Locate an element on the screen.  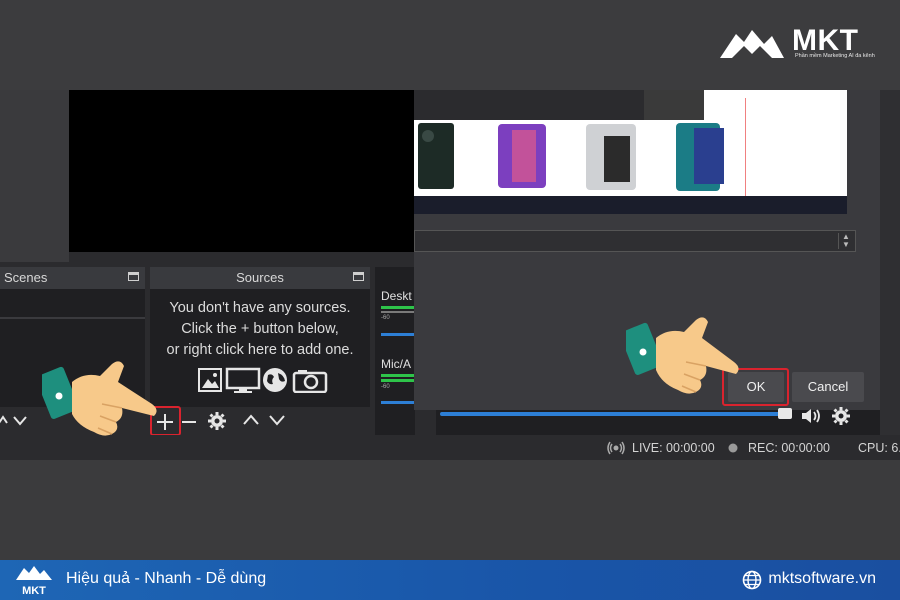
spinner-arrows-icon: ▲ ▼ is located at coordinates (845, 241).